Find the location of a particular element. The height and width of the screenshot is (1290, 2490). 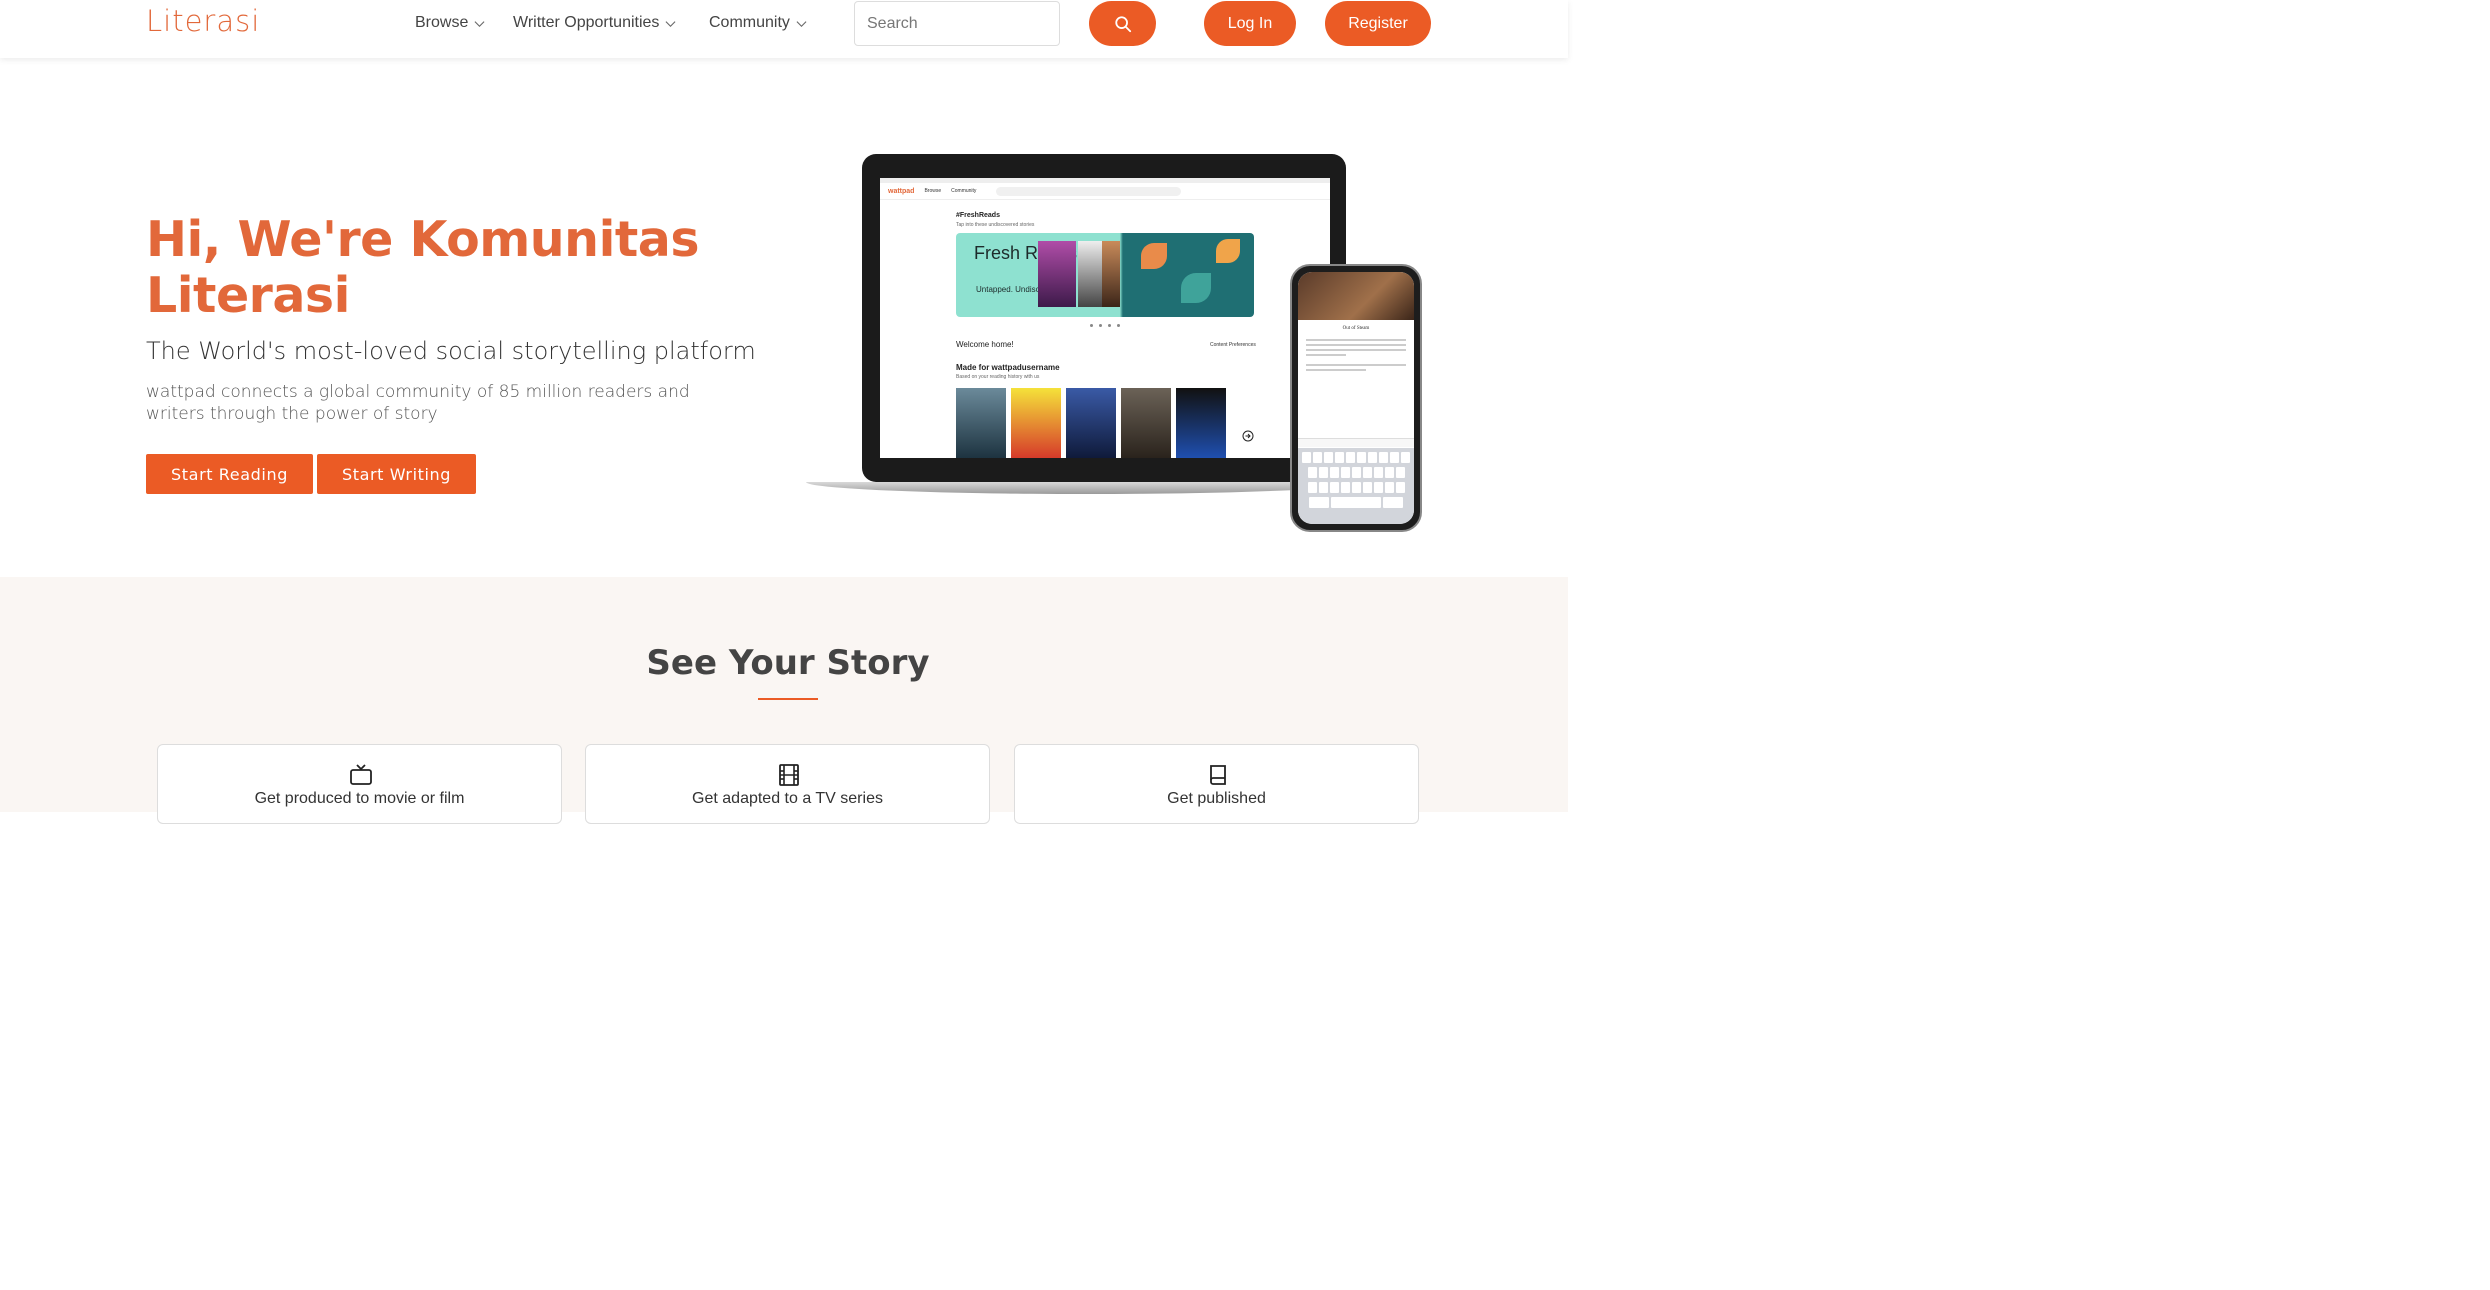

screen-fresh-tag: #FreshReads is located at coordinates (978, 215).